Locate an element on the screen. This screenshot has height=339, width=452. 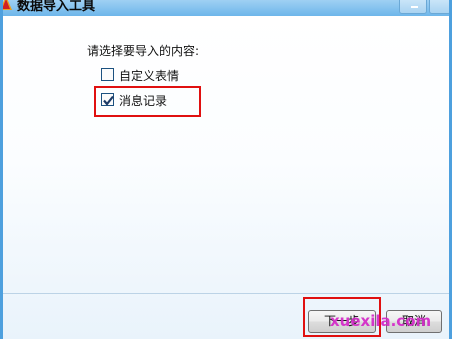
custom-emoticons-label: 自定义表情 is located at coordinates (149, 76).